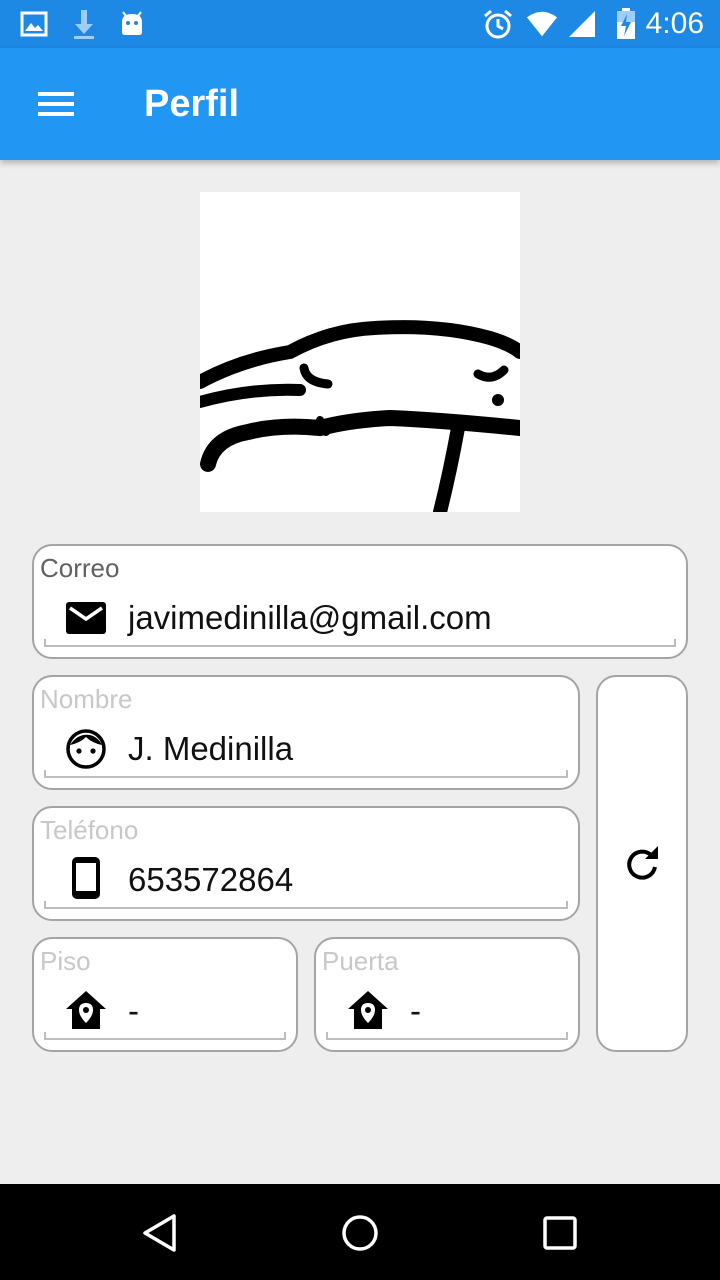 This screenshot has height=1280, width=720. I want to click on name-underline, so click(306, 774).